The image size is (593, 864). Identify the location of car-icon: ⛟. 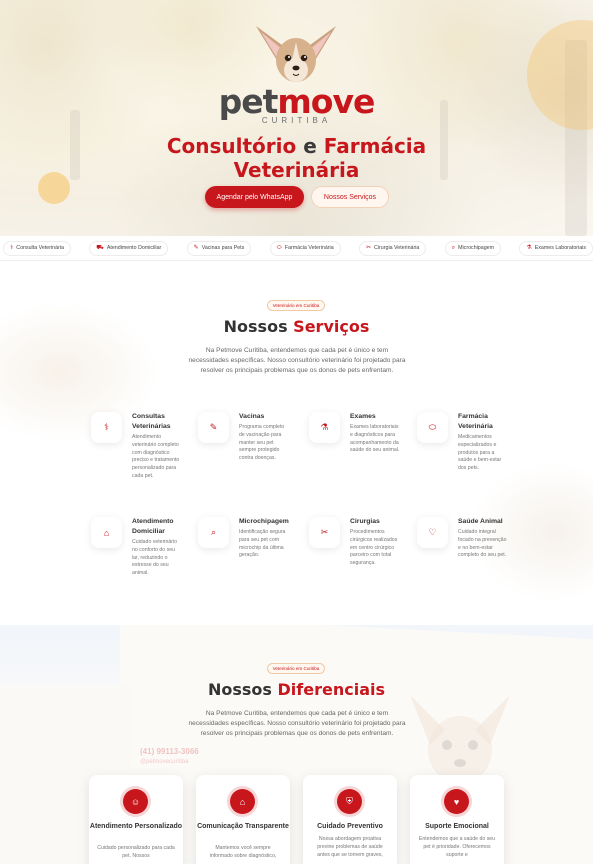
(100, 248).